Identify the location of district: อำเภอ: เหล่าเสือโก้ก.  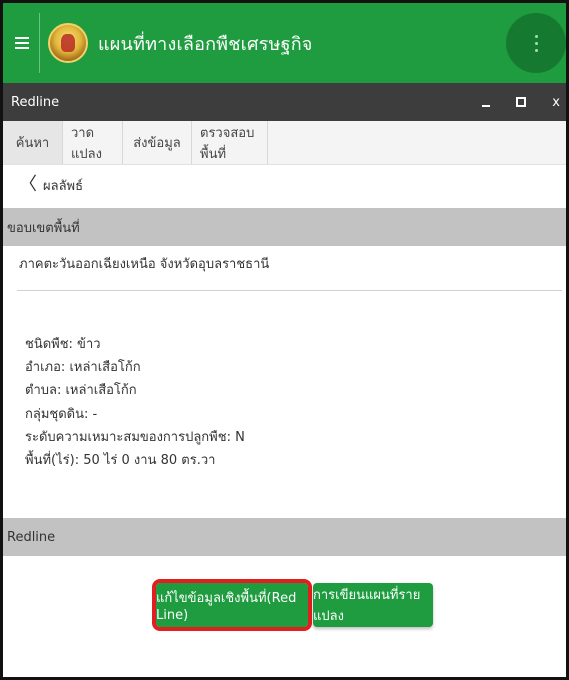
(83, 368).